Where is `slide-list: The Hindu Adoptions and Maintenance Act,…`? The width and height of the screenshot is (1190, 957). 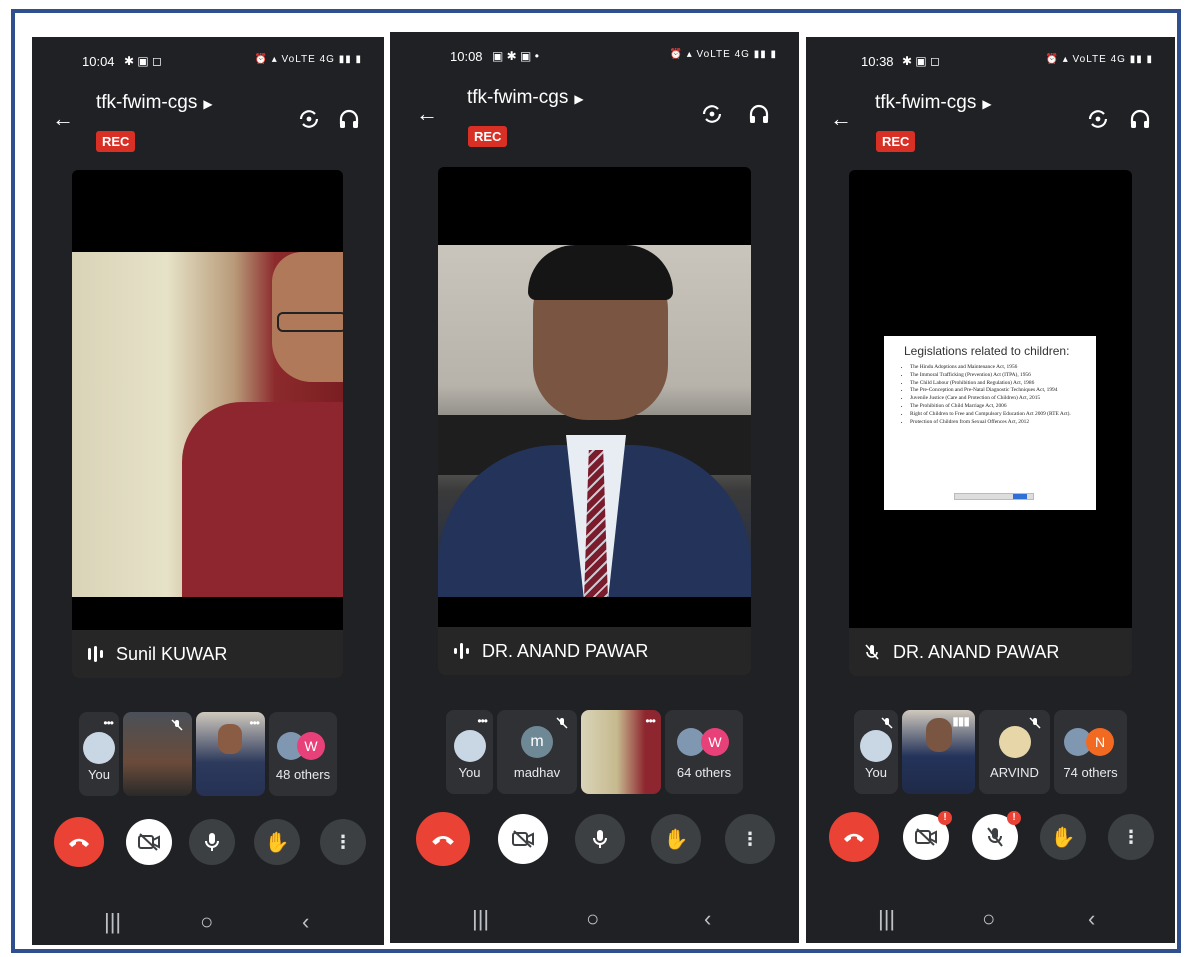 slide-list: The Hindu Adoptions and Maintenance Act,… is located at coordinates (990, 394).